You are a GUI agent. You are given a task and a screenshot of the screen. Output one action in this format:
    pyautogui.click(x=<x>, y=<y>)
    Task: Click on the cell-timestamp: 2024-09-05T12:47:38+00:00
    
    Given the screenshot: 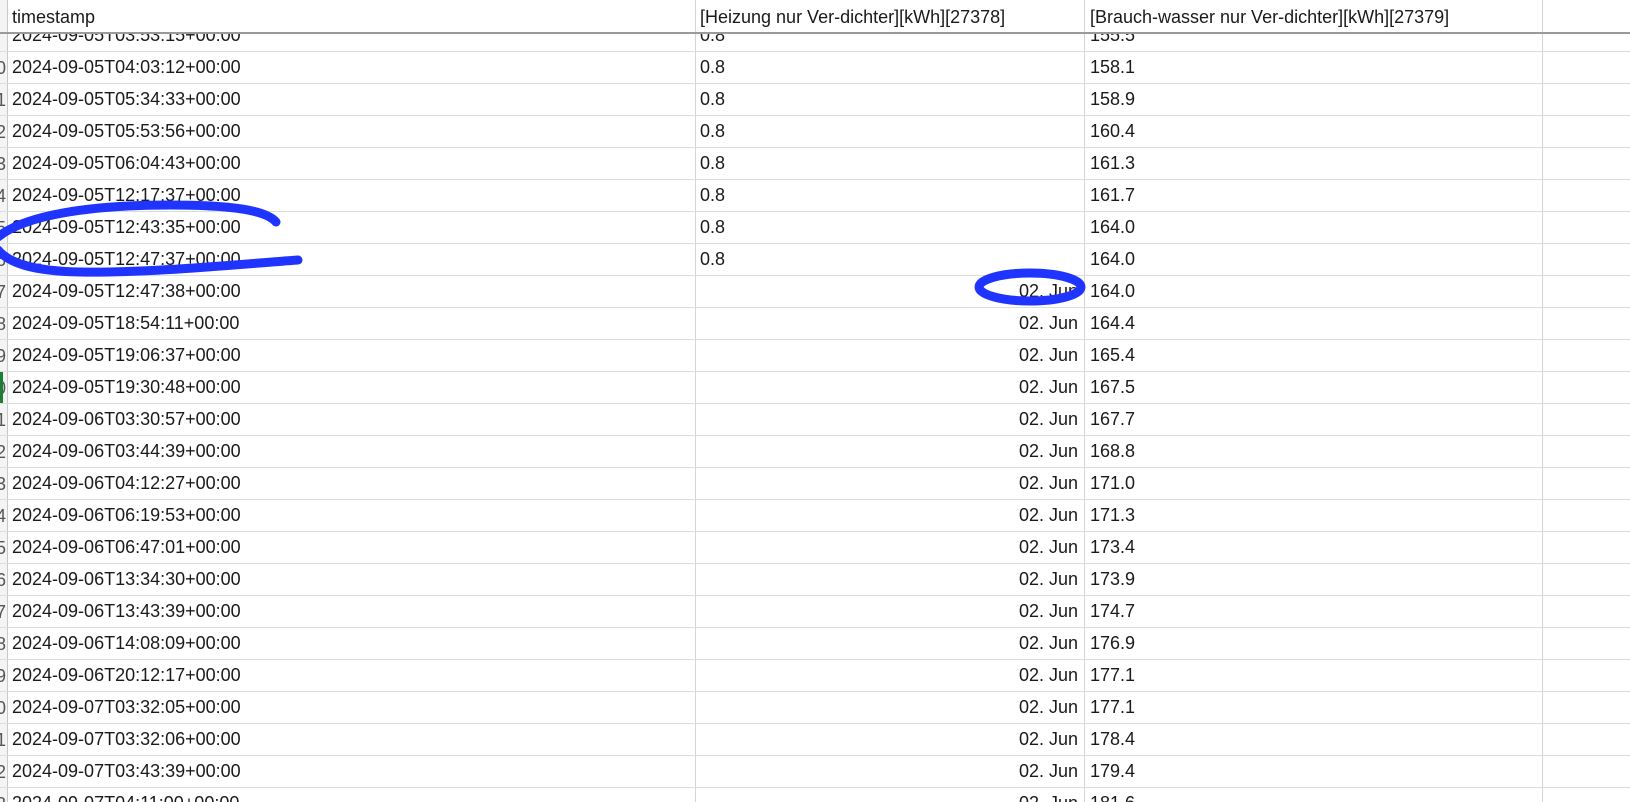 What is the action you would take?
    pyautogui.click(x=352, y=291)
    